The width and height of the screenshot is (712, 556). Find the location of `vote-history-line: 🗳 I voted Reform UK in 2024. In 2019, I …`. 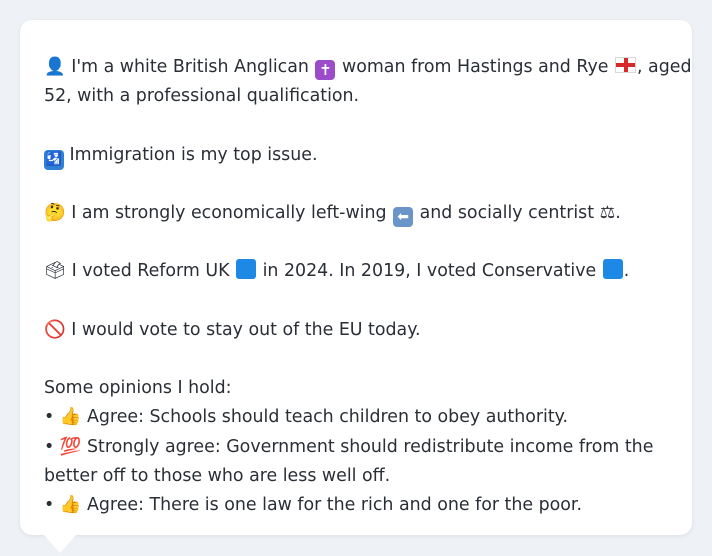

vote-history-line: 🗳 I voted Reform UK in 2024. In 2019, I … is located at coordinates (356, 271).